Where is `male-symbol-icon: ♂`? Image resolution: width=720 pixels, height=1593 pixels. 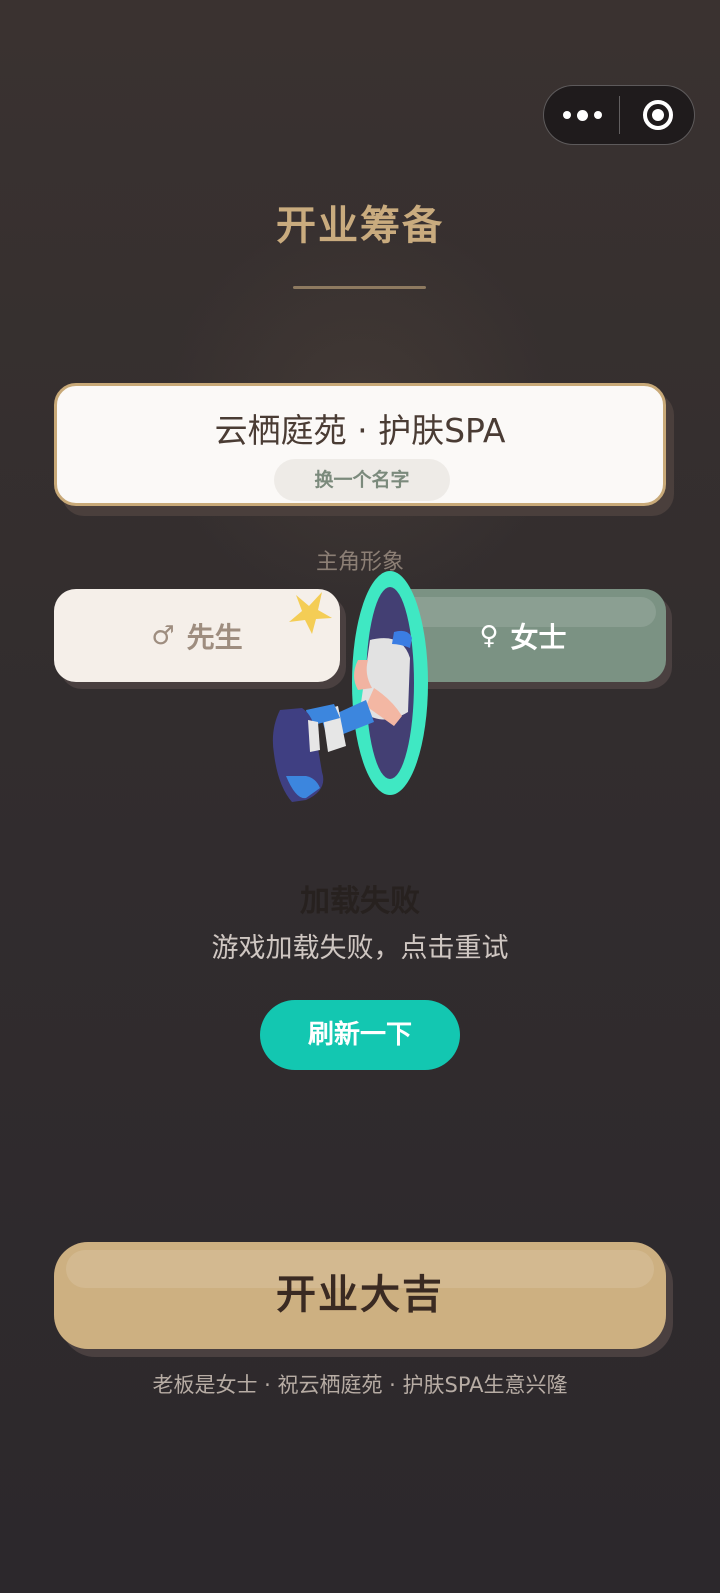 male-symbol-icon: ♂ is located at coordinates (163, 635).